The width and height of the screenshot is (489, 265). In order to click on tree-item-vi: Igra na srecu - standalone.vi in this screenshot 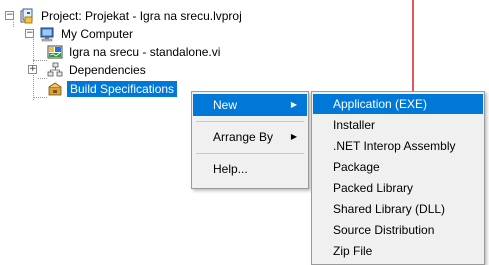, I will do `click(197, 52)`.